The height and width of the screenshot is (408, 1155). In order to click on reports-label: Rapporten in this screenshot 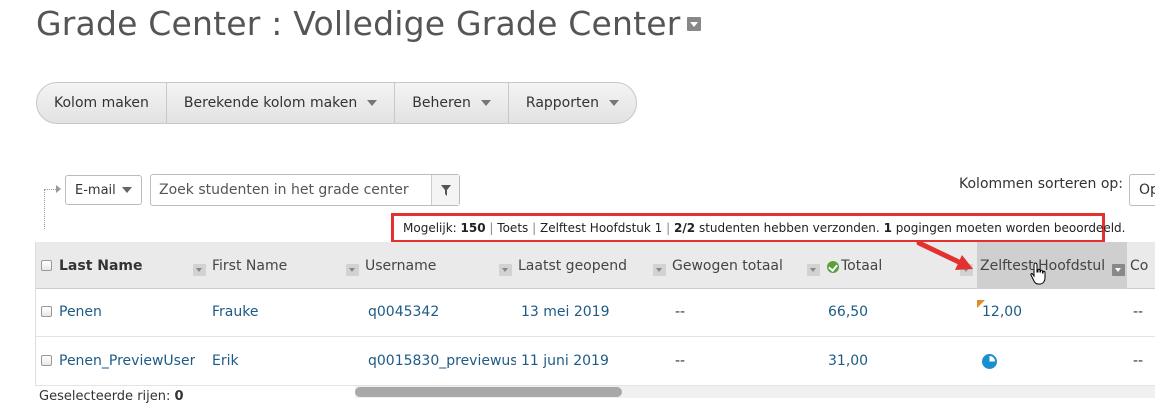, I will do `click(562, 103)`.